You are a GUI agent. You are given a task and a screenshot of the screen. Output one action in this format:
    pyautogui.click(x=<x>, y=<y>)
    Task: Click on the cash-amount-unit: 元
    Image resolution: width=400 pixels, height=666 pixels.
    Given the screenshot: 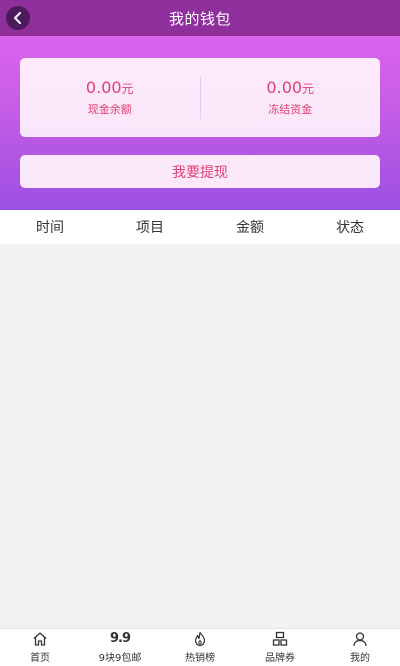 What is the action you would take?
    pyautogui.click(x=127, y=89)
    